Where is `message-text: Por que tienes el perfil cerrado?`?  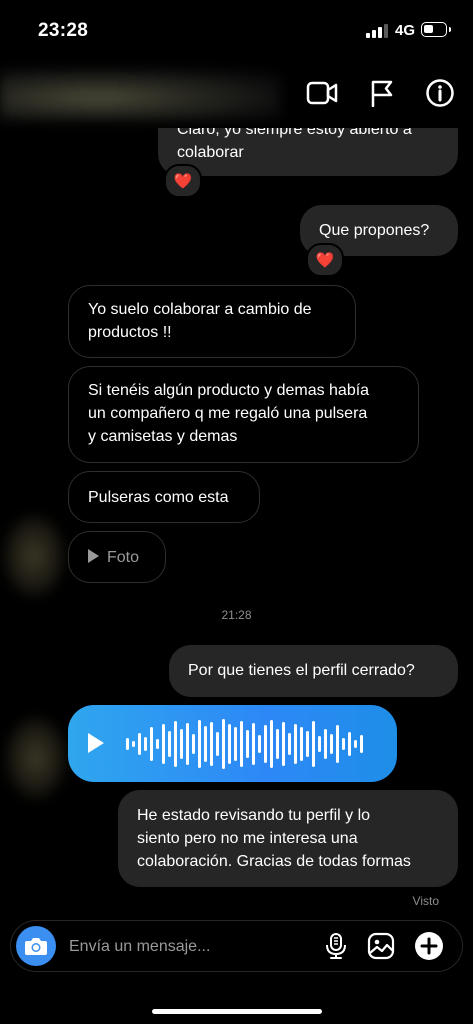 message-text: Por que tienes el perfil cerrado? is located at coordinates (301, 670).